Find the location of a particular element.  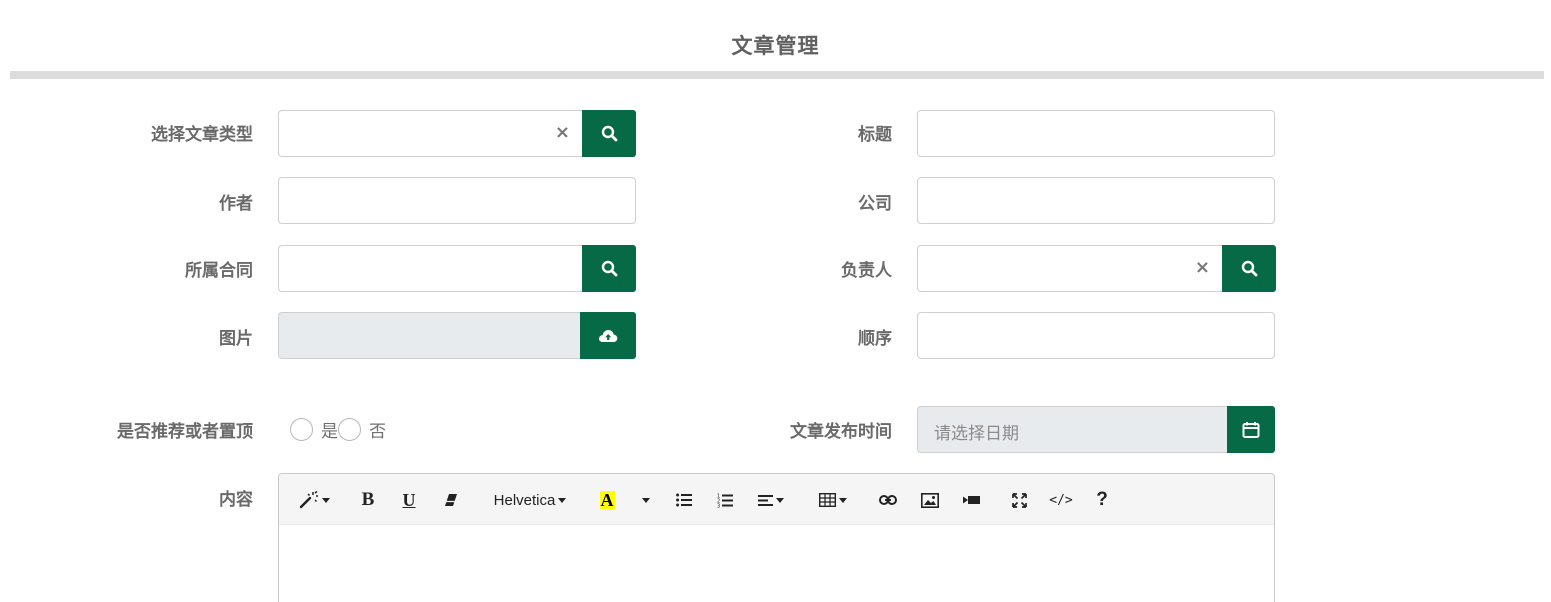

article-type-label: 选择文章类型 is located at coordinates (202, 135).